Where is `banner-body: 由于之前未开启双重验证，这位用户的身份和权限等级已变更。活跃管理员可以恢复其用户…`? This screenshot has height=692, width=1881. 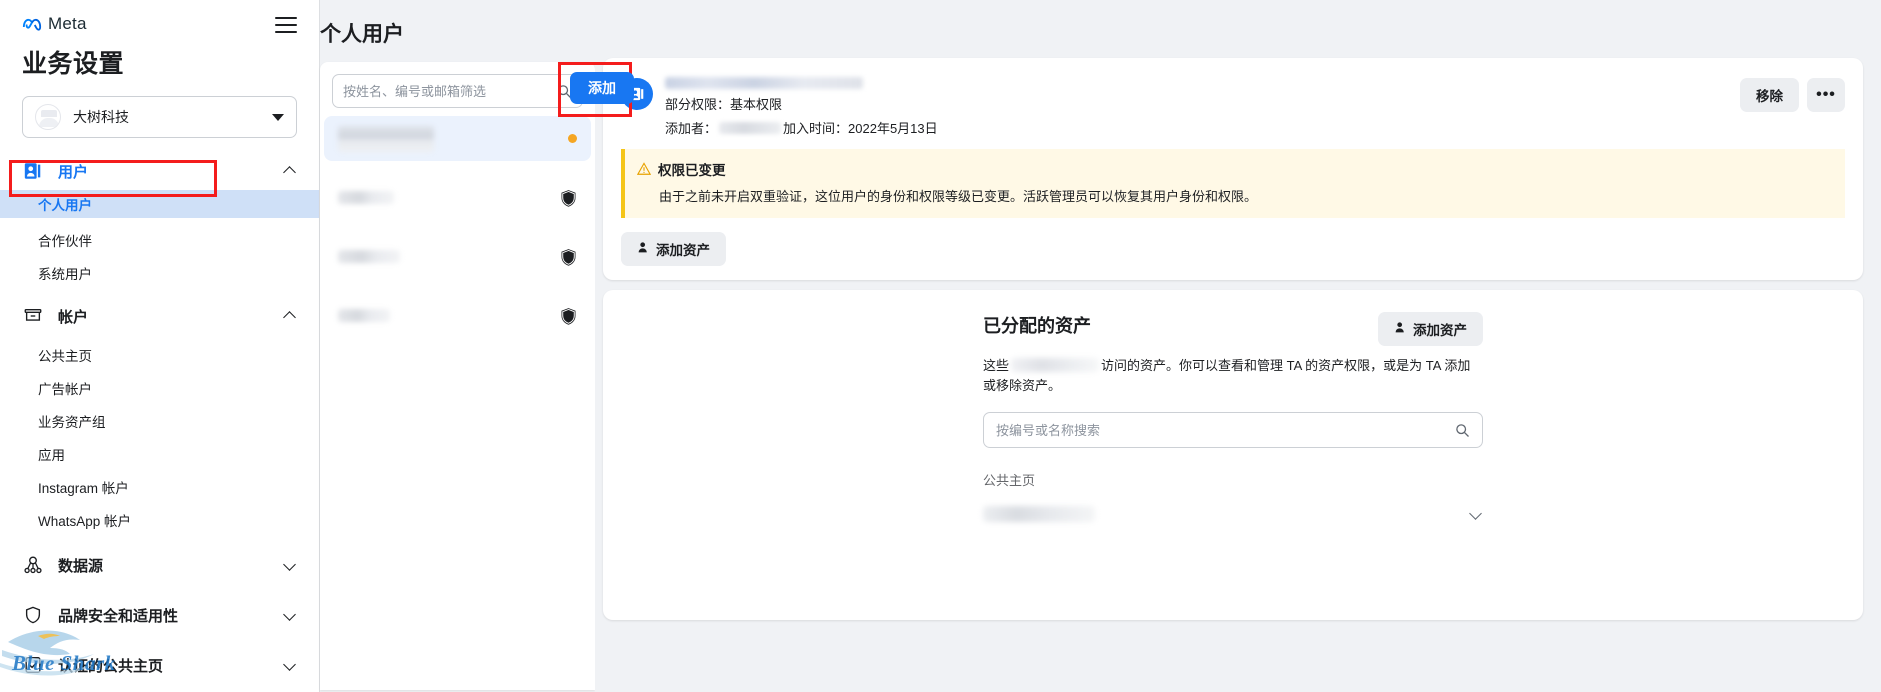 banner-body: 由于之前未开启双重验证，这位用户的身份和权限等级已变更。活跃管理员可以恢复其用户… is located at coordinates (958, 196).